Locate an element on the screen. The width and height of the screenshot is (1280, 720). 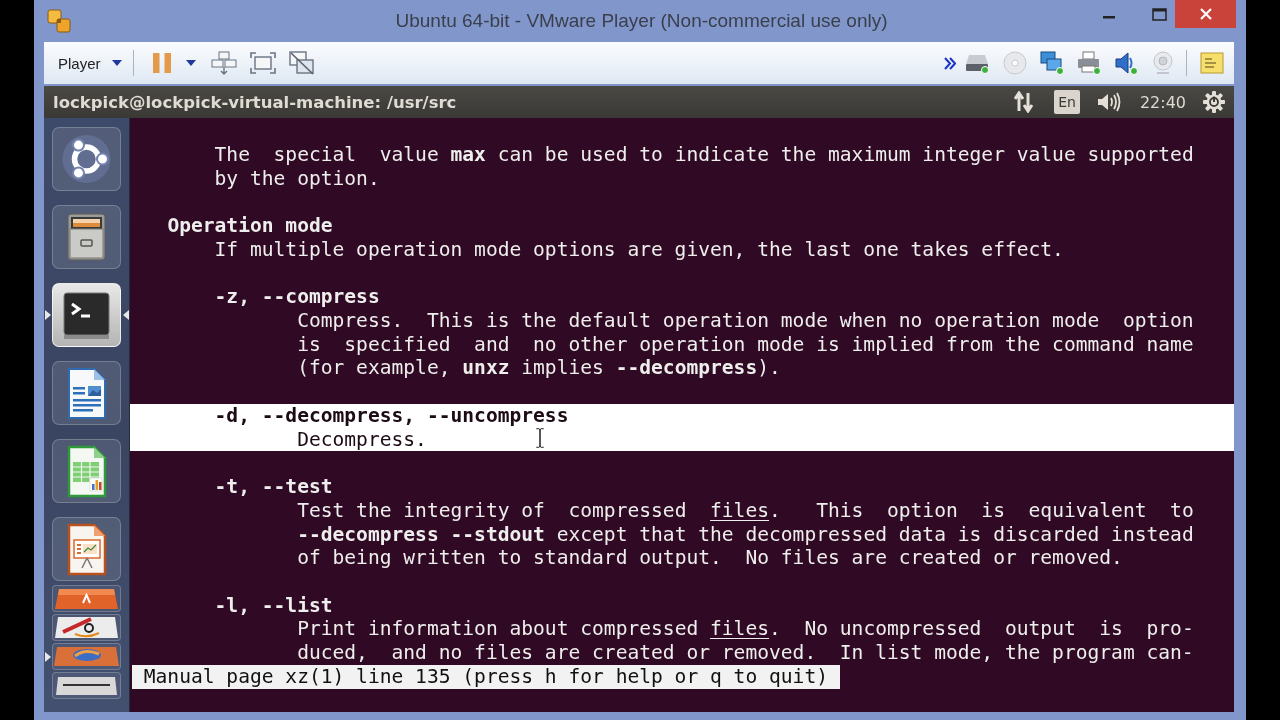
description-line: Decompress. is located at coordinates (362, 439).